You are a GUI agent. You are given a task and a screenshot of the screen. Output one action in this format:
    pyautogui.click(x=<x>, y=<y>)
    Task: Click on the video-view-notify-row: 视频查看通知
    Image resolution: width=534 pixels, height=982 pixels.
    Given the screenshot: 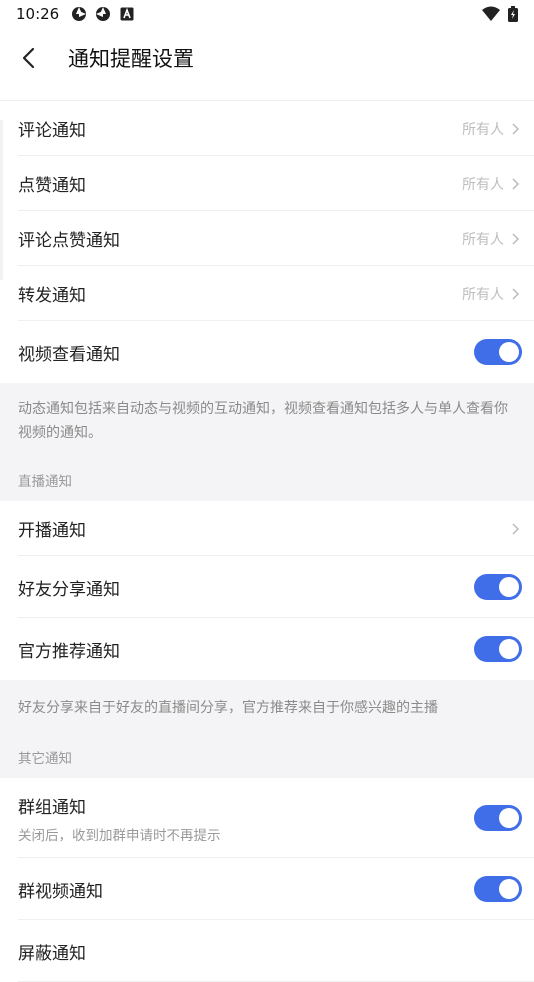 What is the action you would take?
    pyautogui.click(x=267, y=352)
    